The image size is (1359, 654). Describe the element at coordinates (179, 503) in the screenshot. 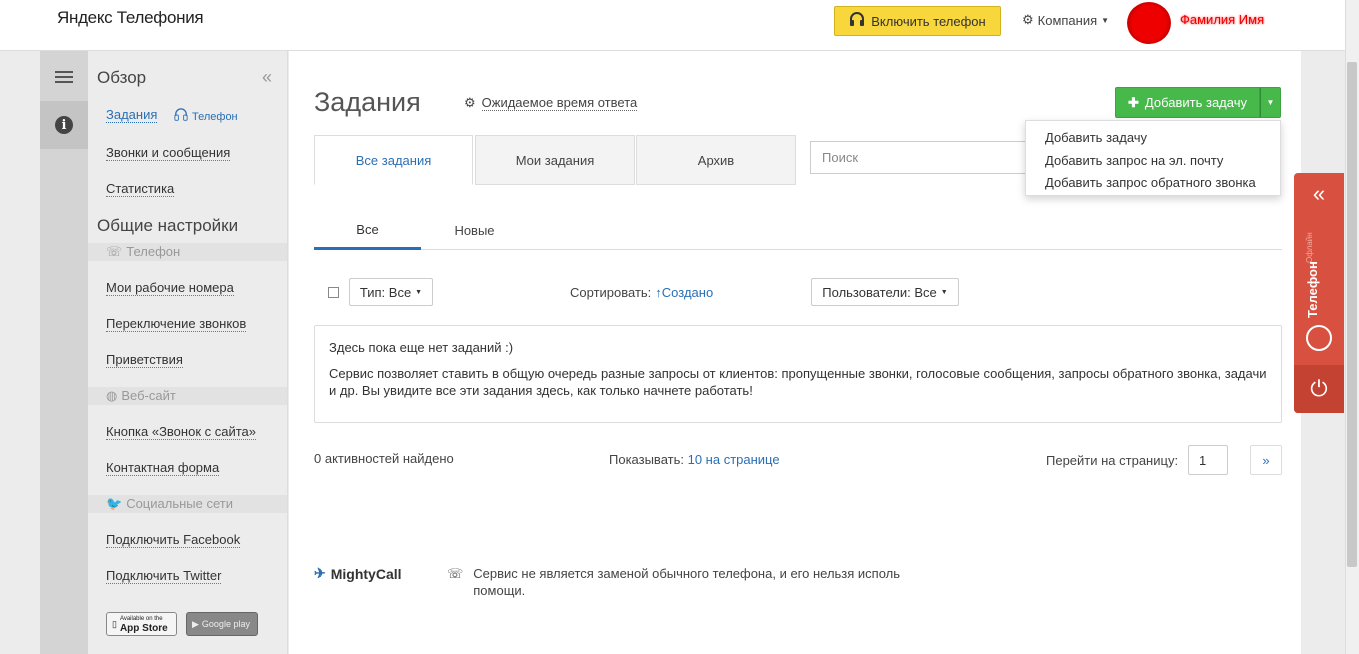

I see `group-social-label: Социальные сети` at that location.